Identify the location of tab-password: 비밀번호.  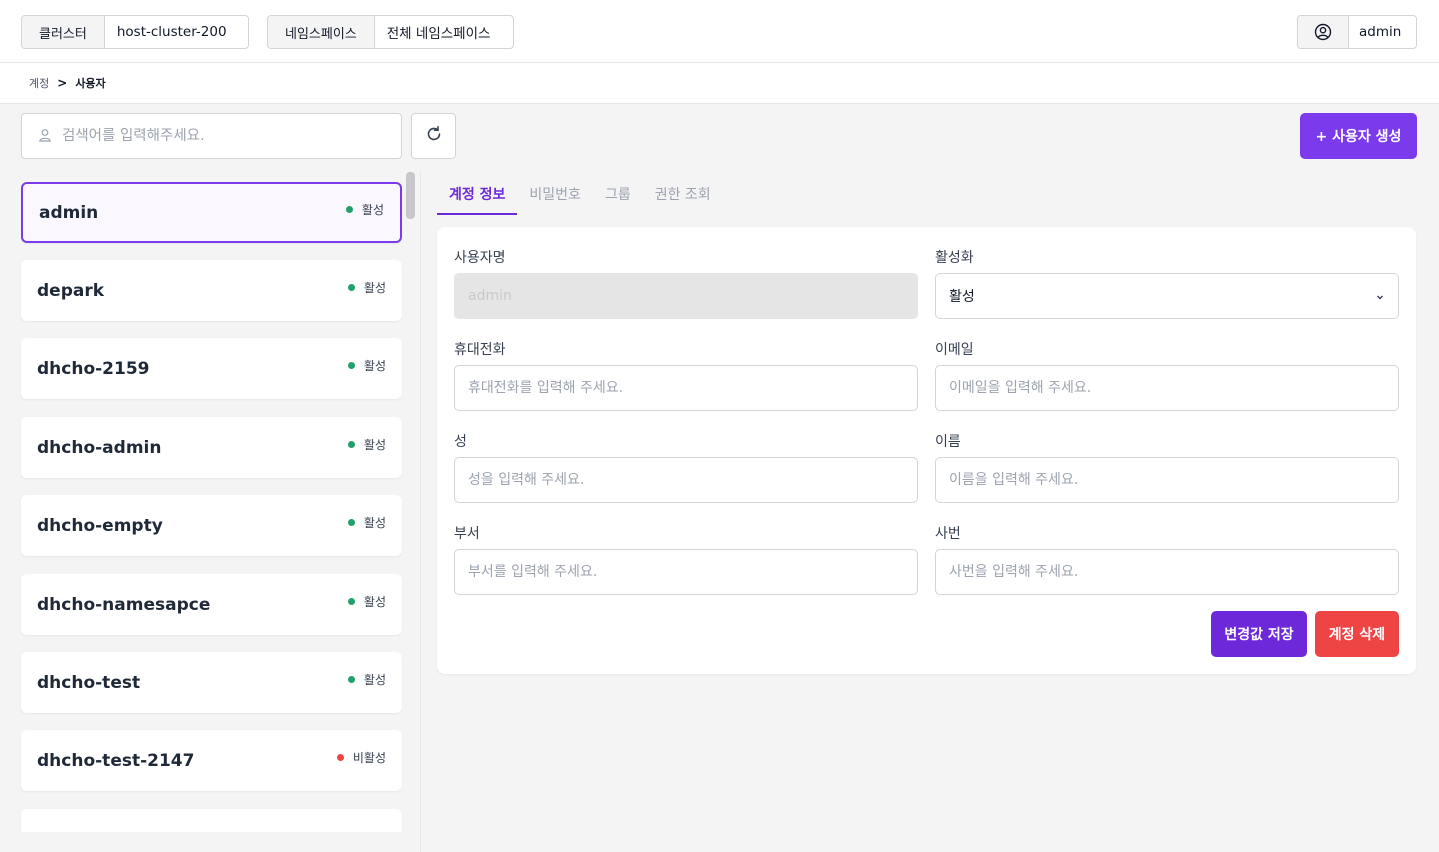
(555, 193).